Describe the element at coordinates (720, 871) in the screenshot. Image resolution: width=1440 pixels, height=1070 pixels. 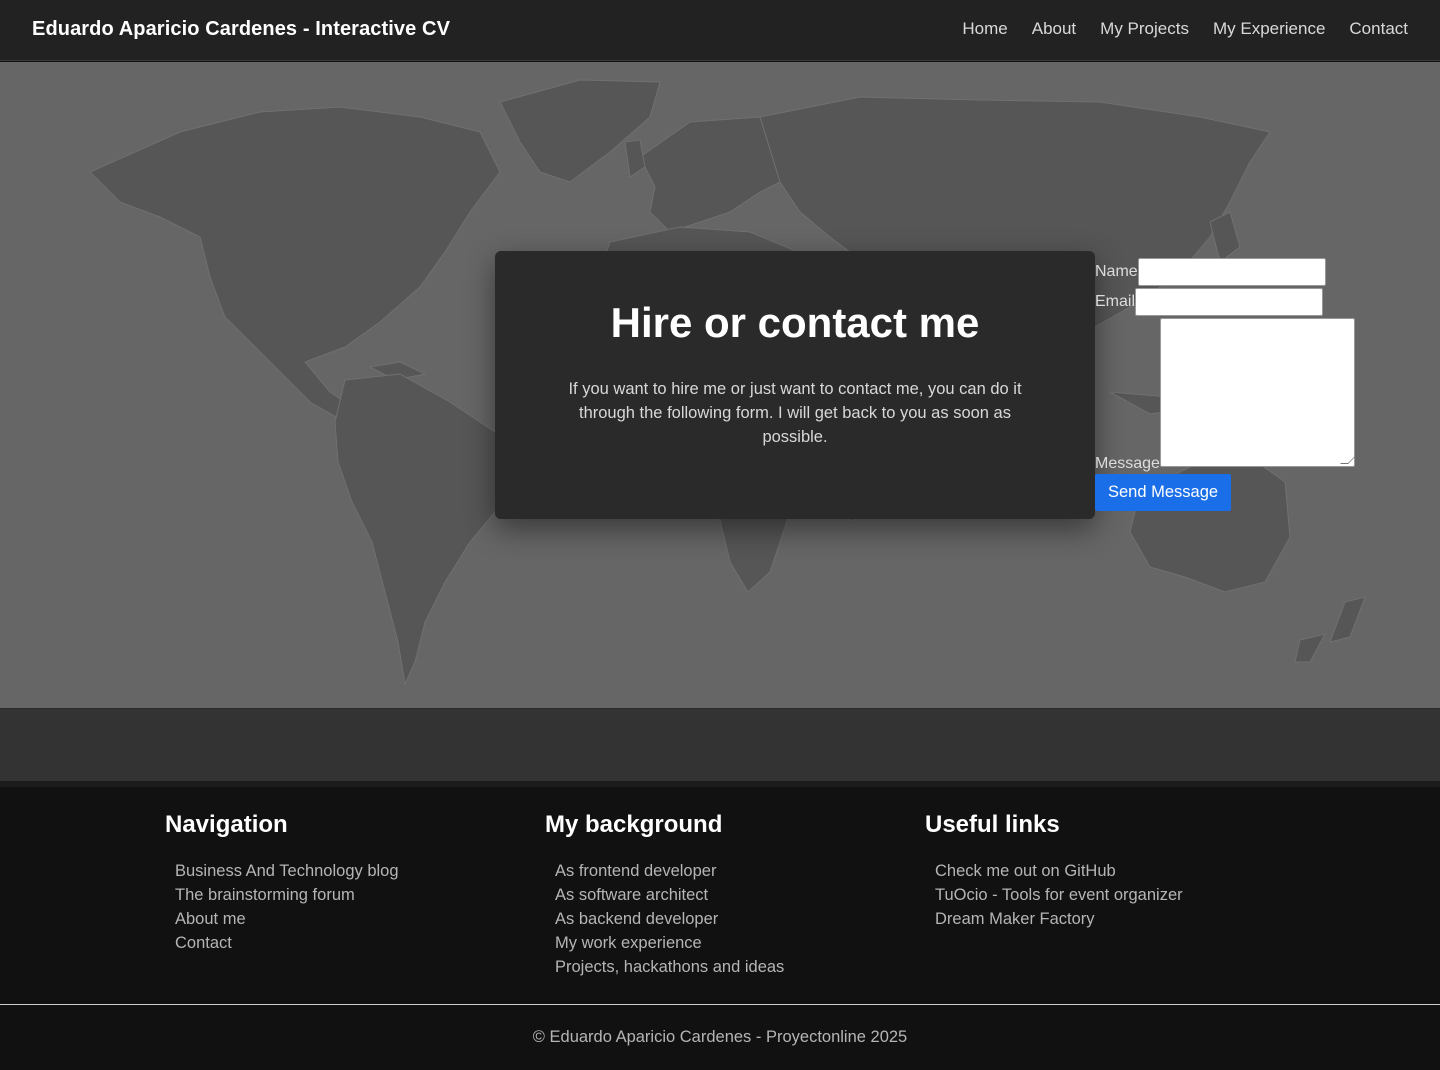
I see `footer-link: As frontend developer` at that location.